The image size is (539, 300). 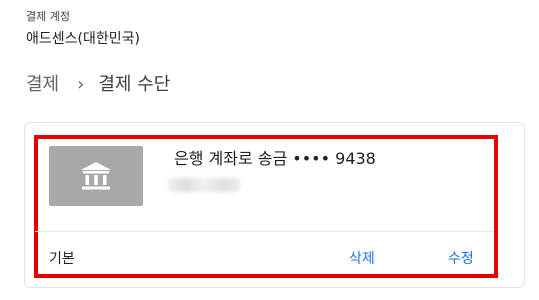 I want to click on account-label: 결제 계정, so click(x=48, y=16).